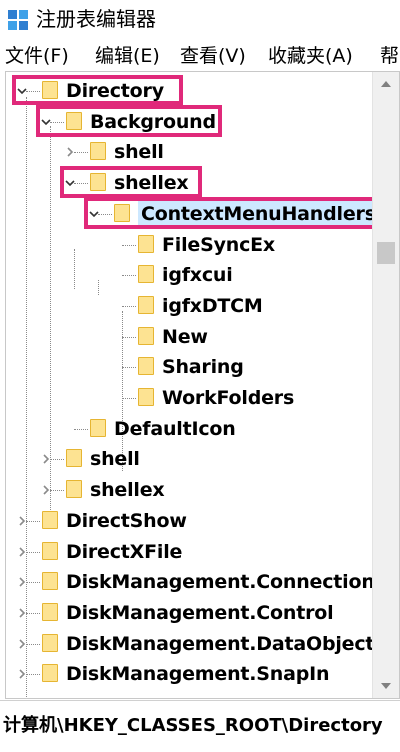 The width and height of the screenshot is (400, 752). What do you see at coordinates (124, 551) in the screenshot?
I see `tree-item-label: DirectXFile` at bounding box center [124, 551].